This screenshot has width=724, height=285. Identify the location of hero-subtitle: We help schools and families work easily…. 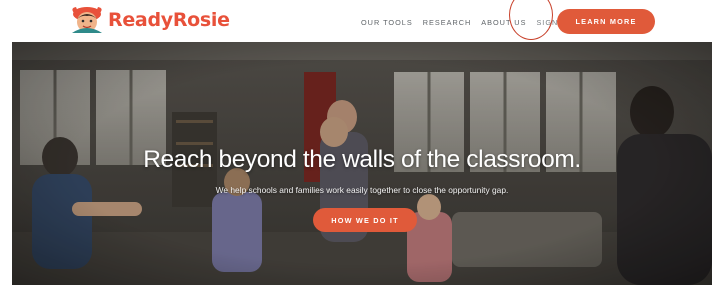
(362, 190).